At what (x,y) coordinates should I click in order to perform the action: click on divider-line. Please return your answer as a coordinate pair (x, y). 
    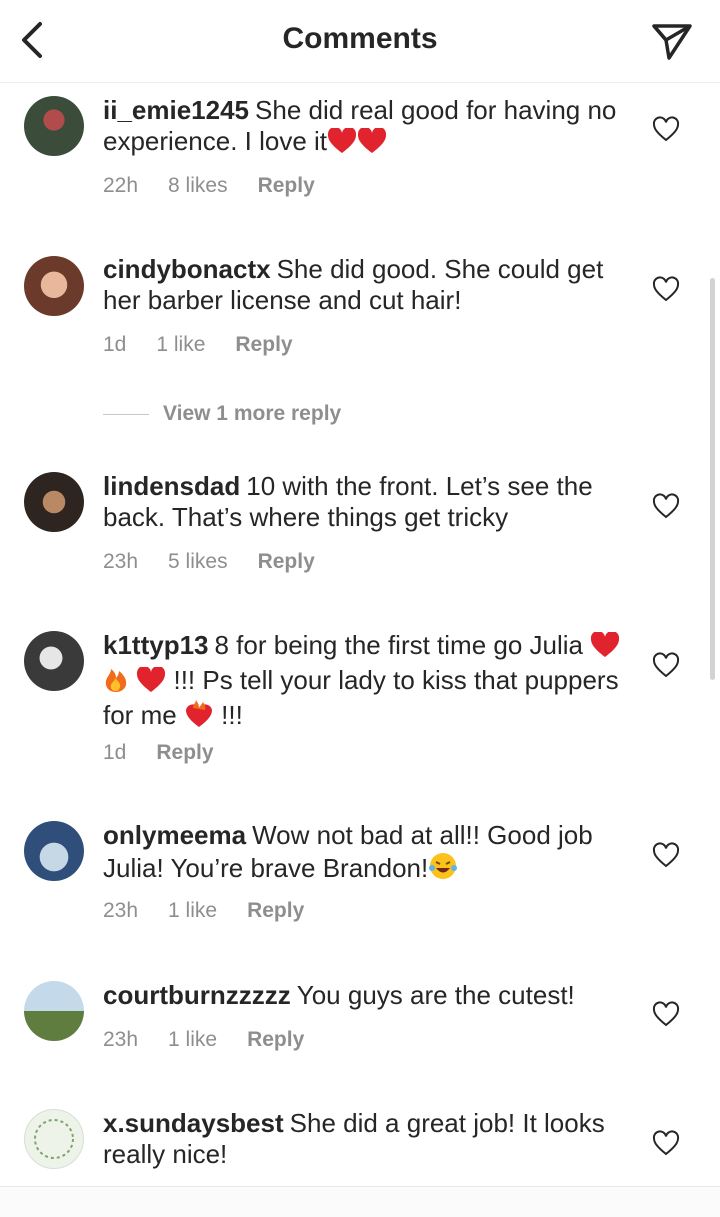
    Looking at the image, I should click on (126, 414).